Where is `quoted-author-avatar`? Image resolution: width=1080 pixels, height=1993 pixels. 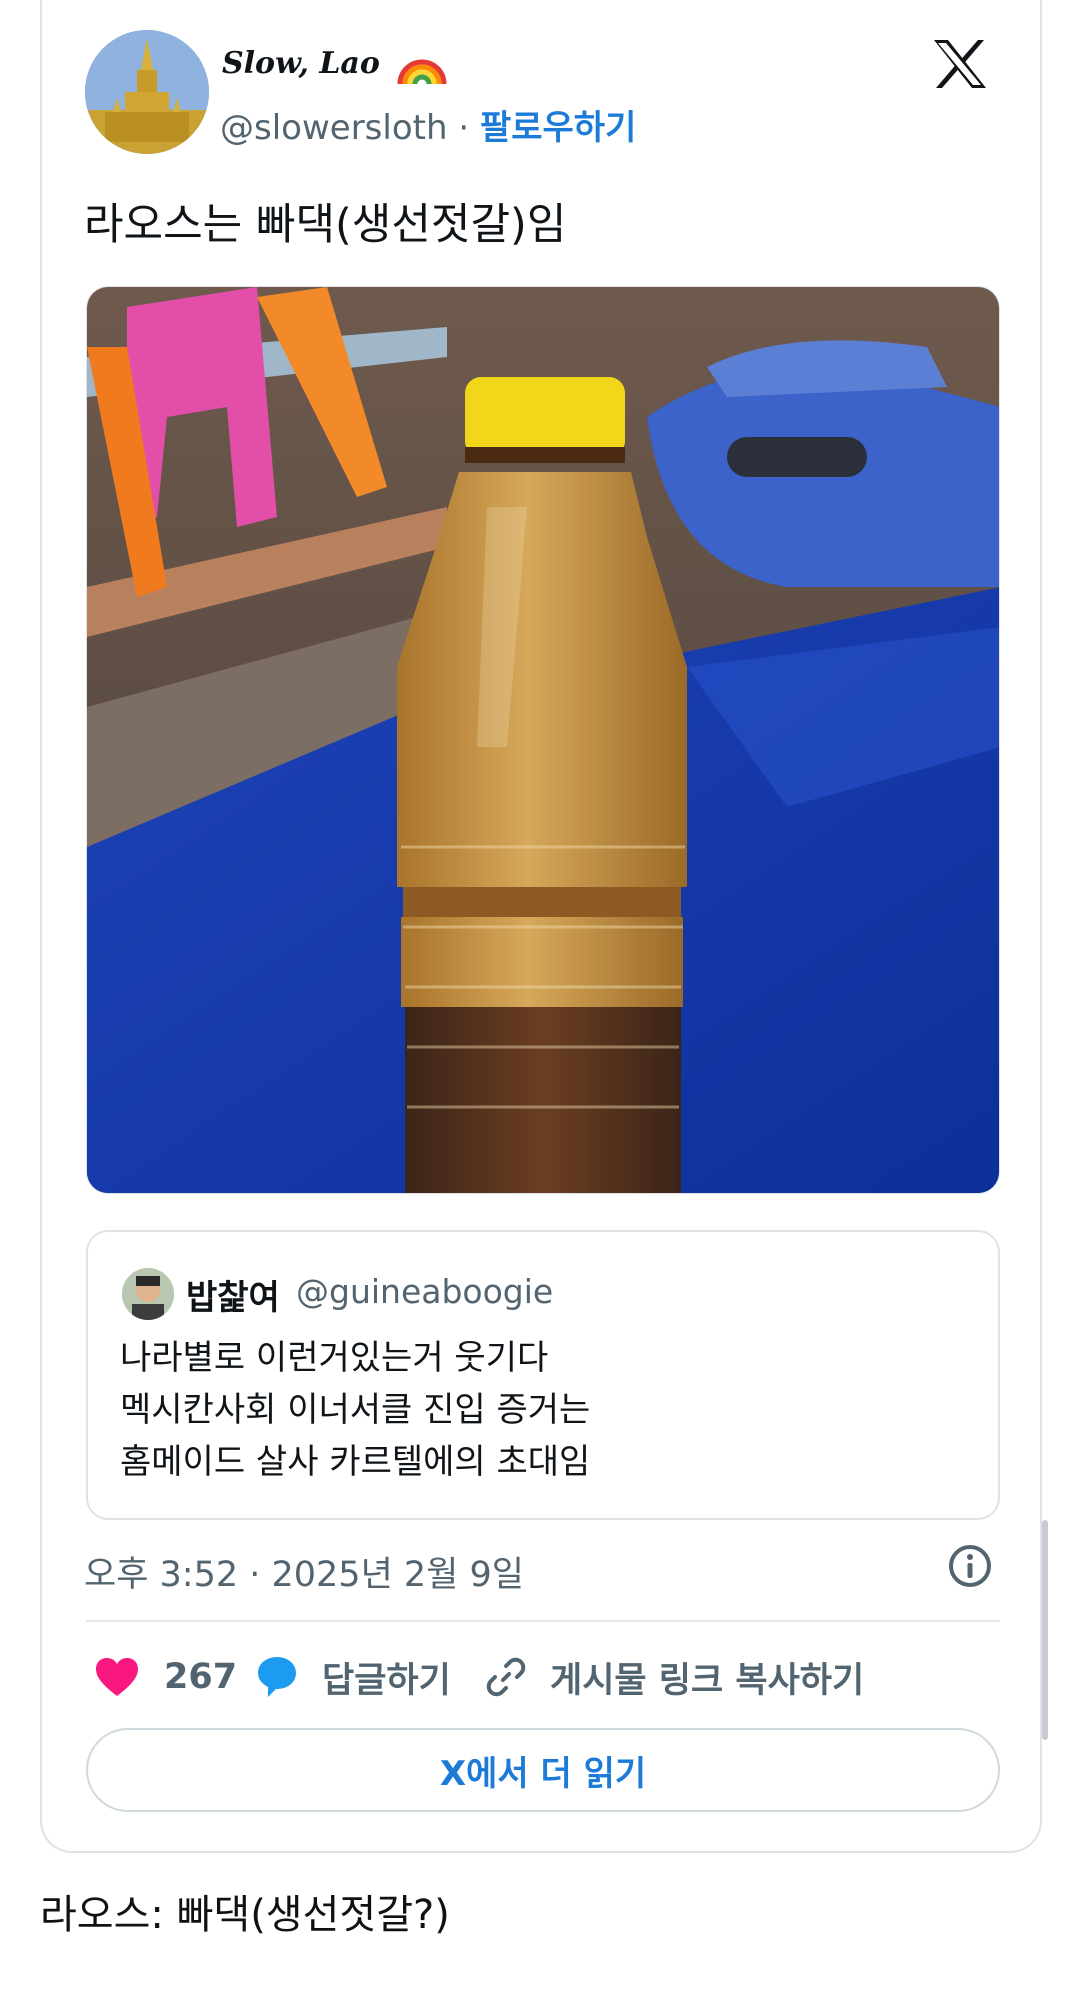 quoted-author-avatar is located at coordinates (148, 1294).